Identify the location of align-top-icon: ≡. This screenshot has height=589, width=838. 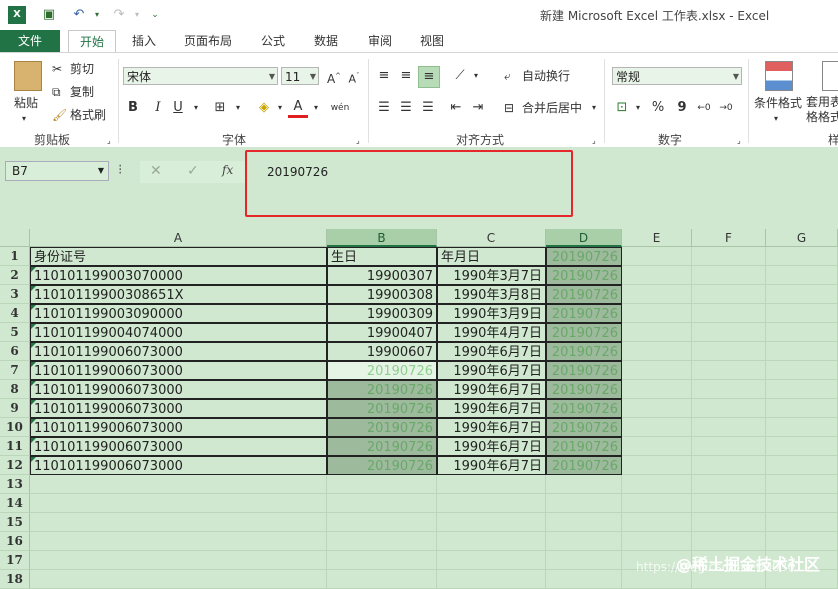
(384, 76).